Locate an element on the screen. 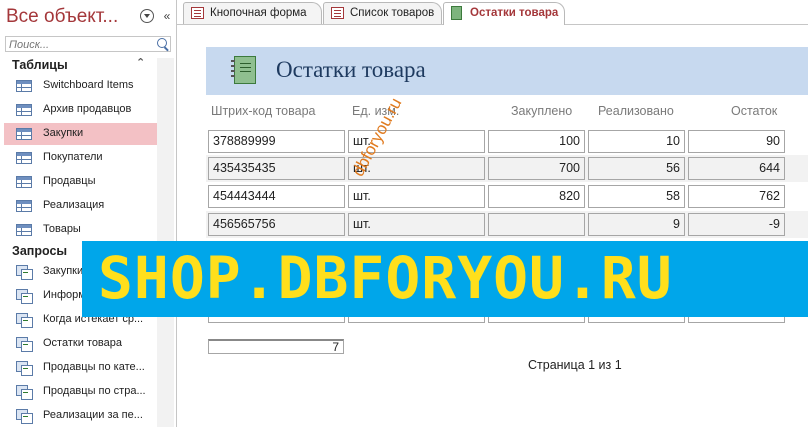 The height and width of the screenshot is (427, 808). table-cell: 454443444 is located at coordinates (276, 196).